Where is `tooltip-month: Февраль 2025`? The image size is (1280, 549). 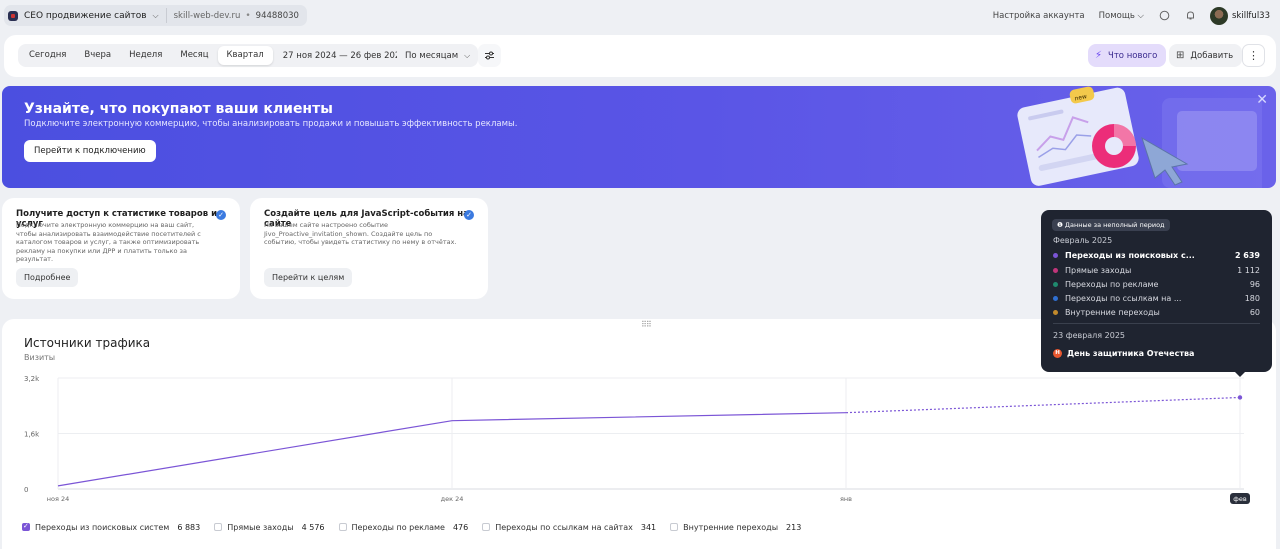
tooltip-month: Февраль 2025 is located at coordinates (1083, 240).